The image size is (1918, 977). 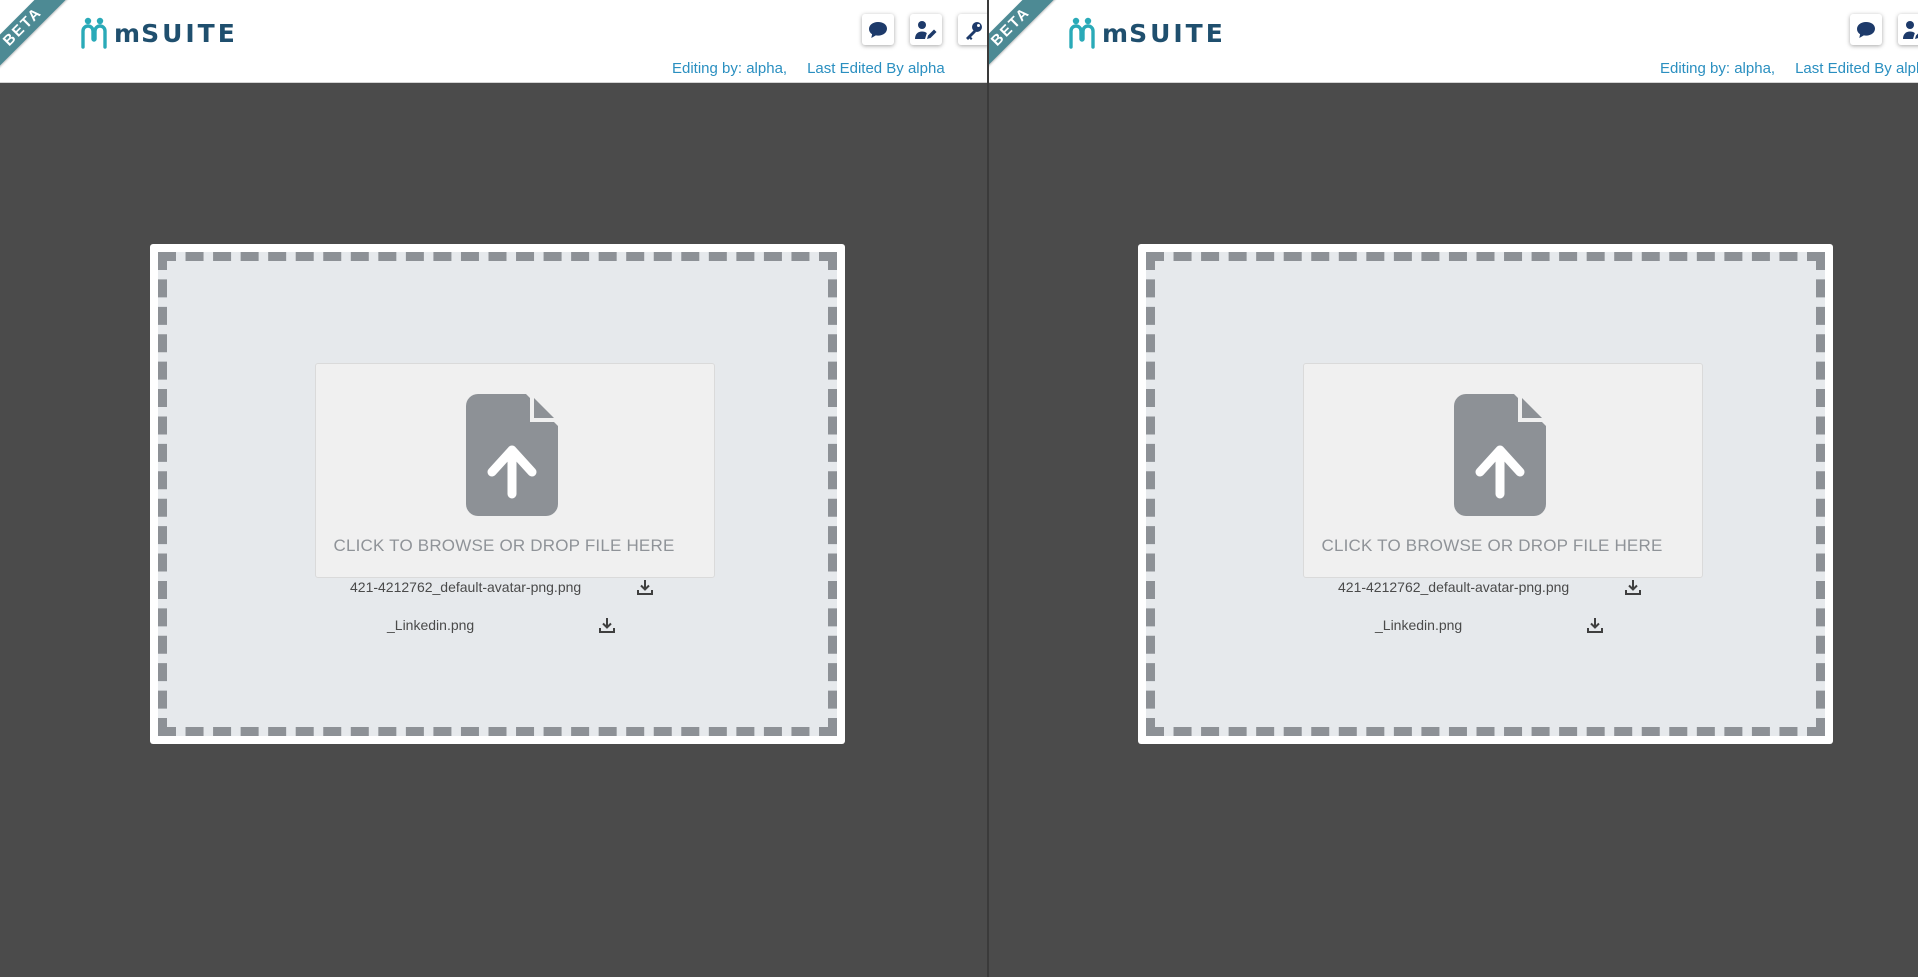 I want to click on key-button, so click(x=973, y=29).